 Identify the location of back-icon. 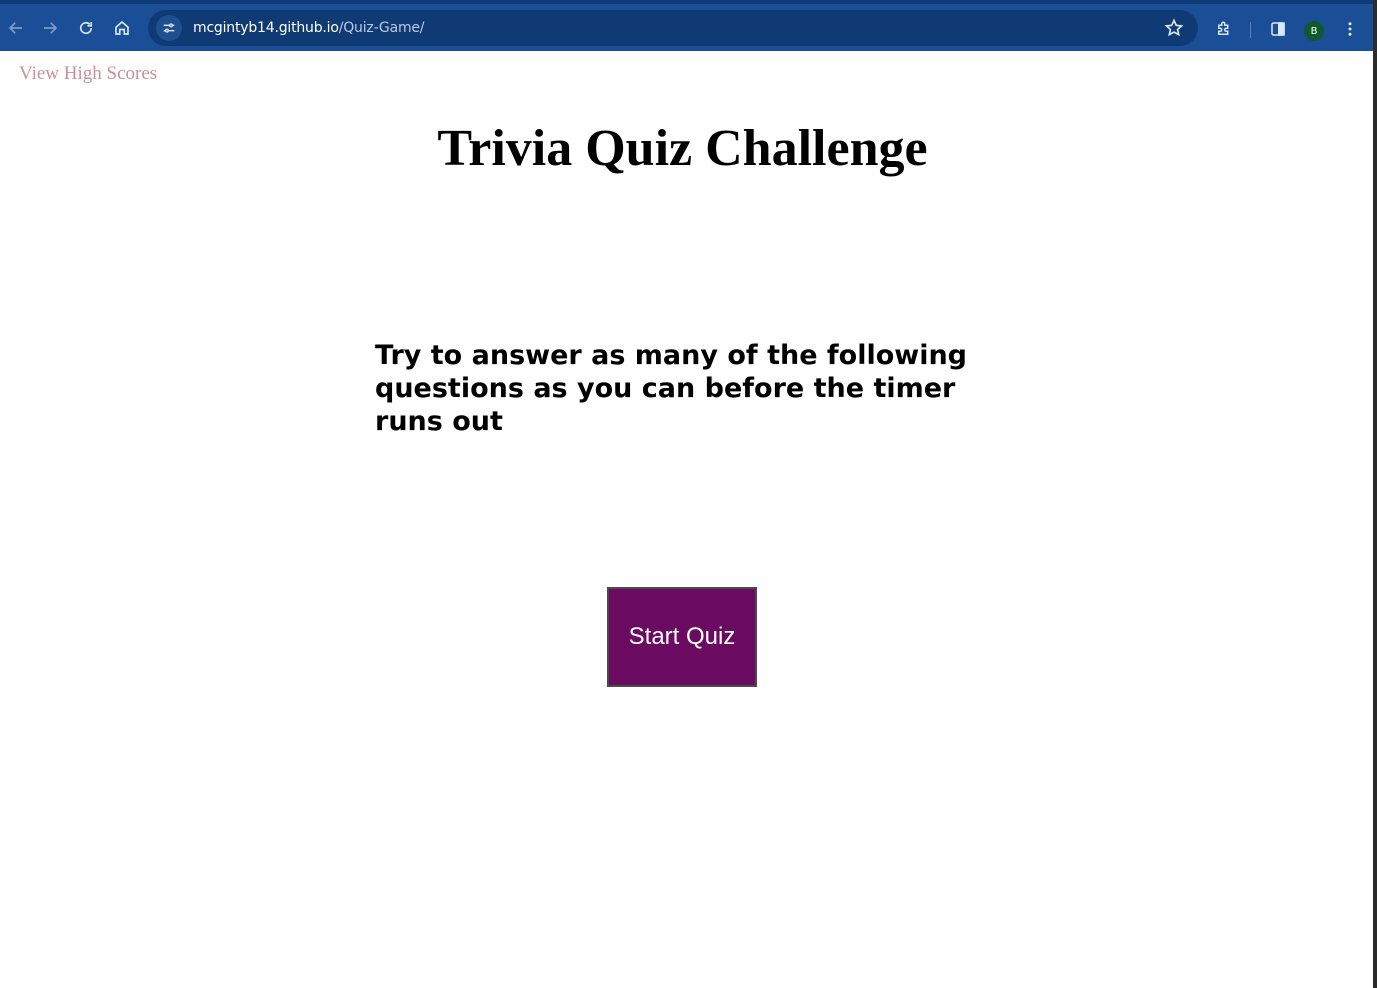
(15, 28).